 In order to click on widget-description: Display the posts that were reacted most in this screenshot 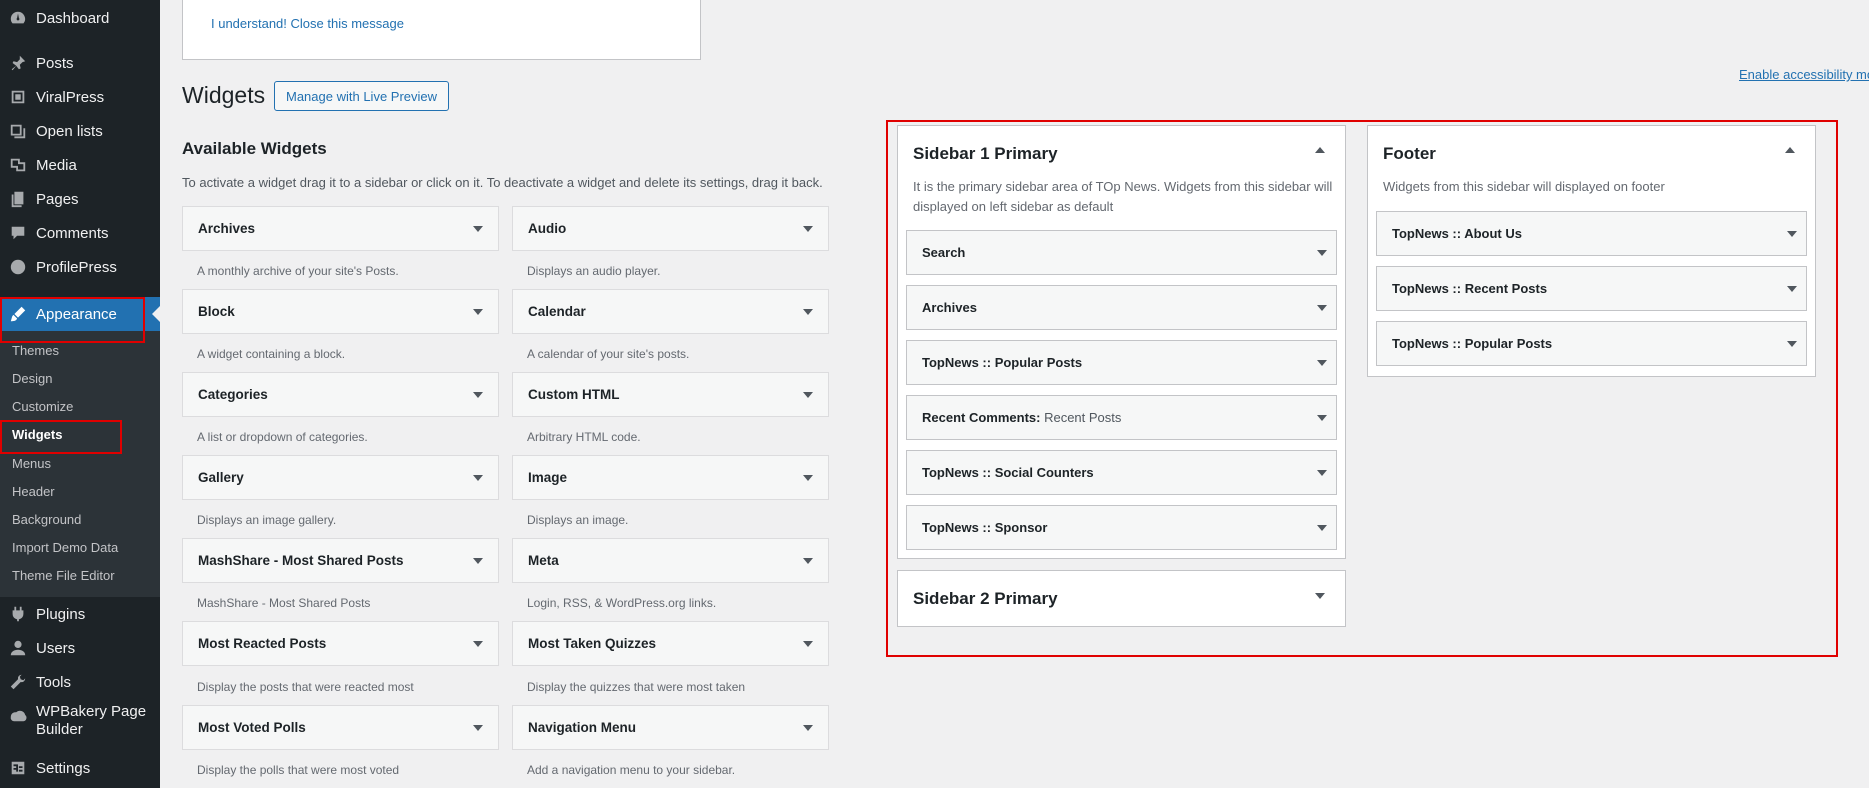, I will do `click(305, 687)`.